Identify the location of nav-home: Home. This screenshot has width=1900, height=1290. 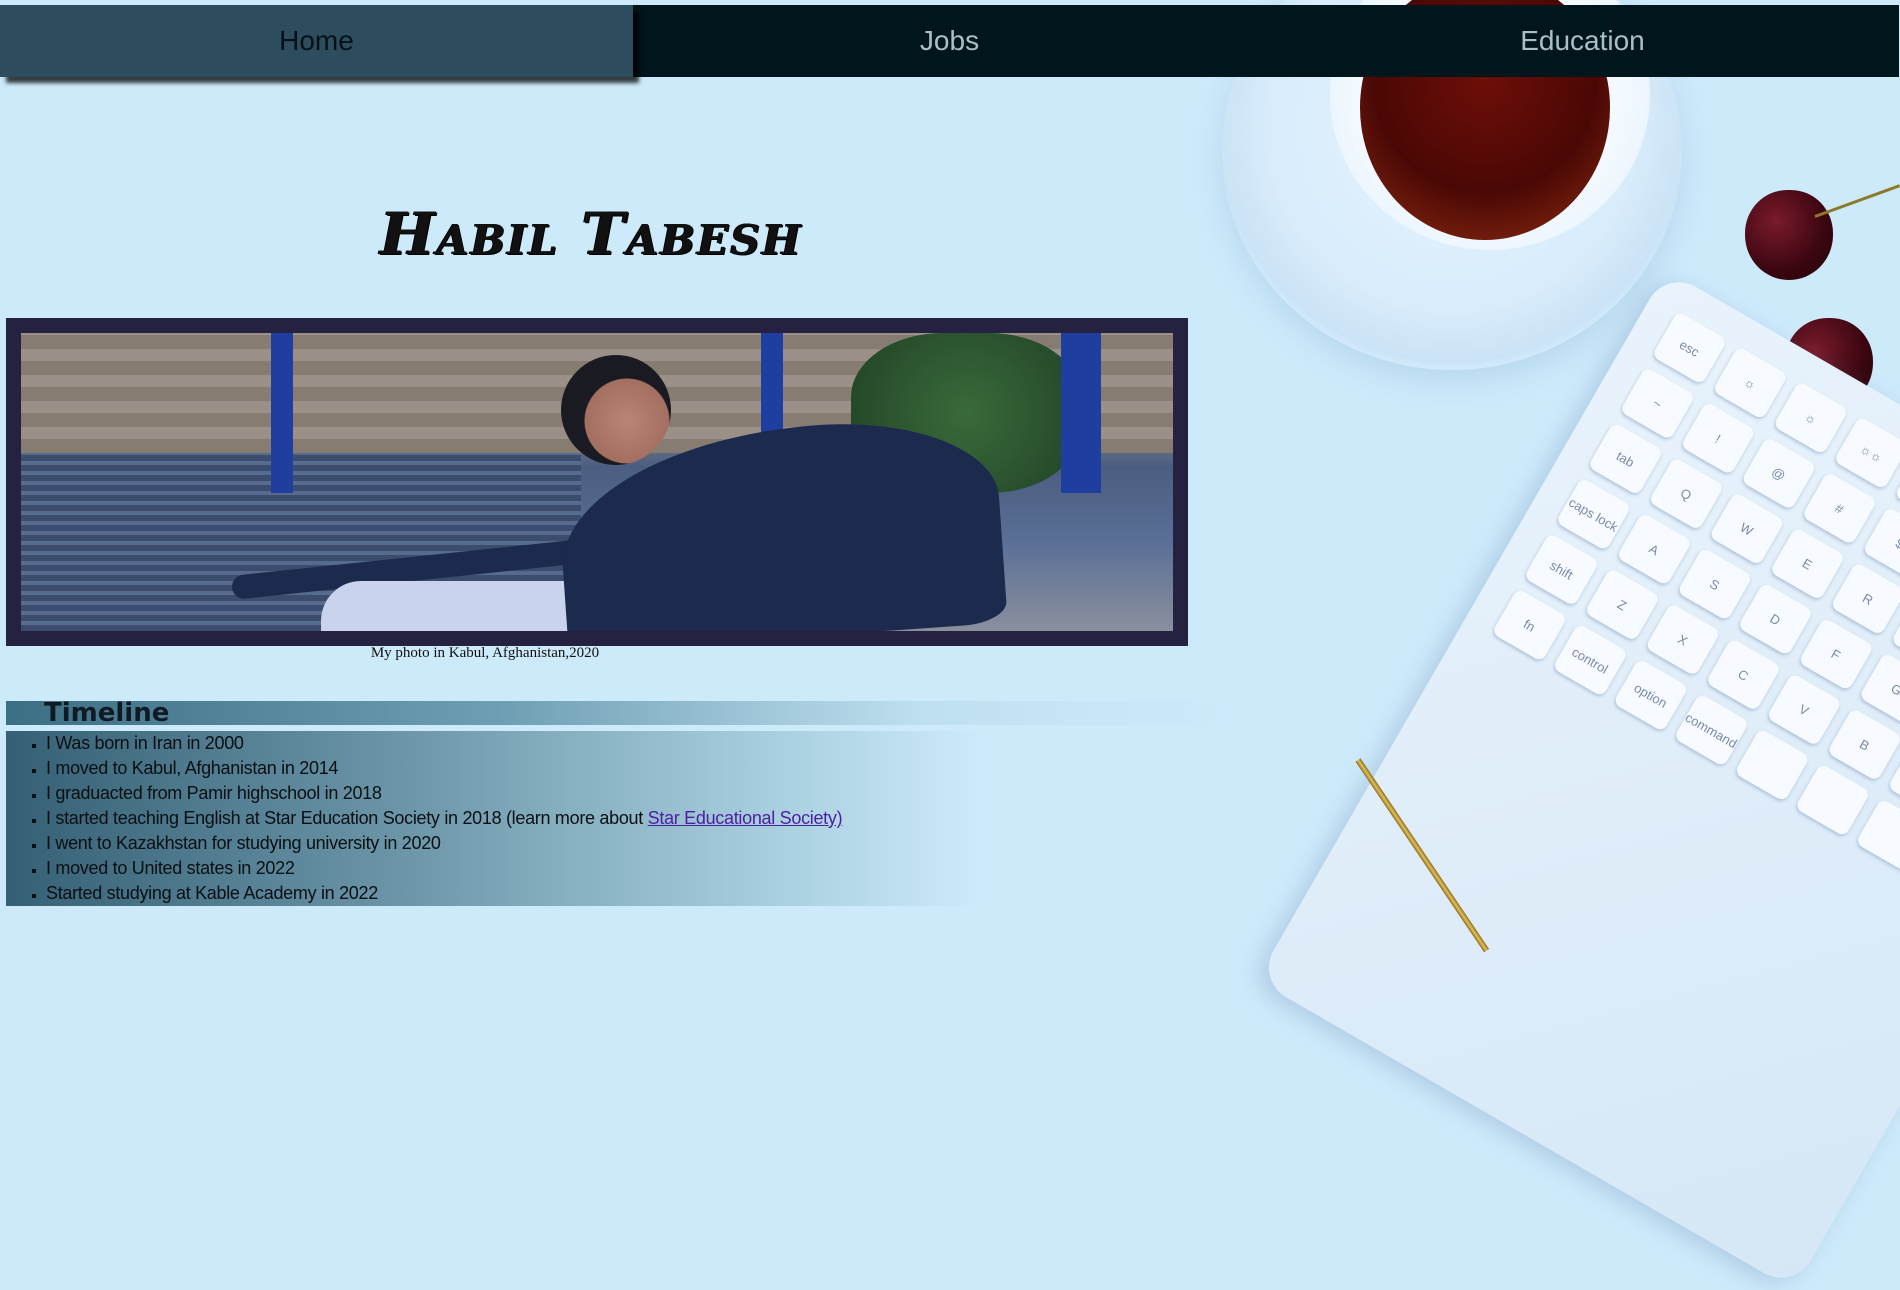
(316, 41).